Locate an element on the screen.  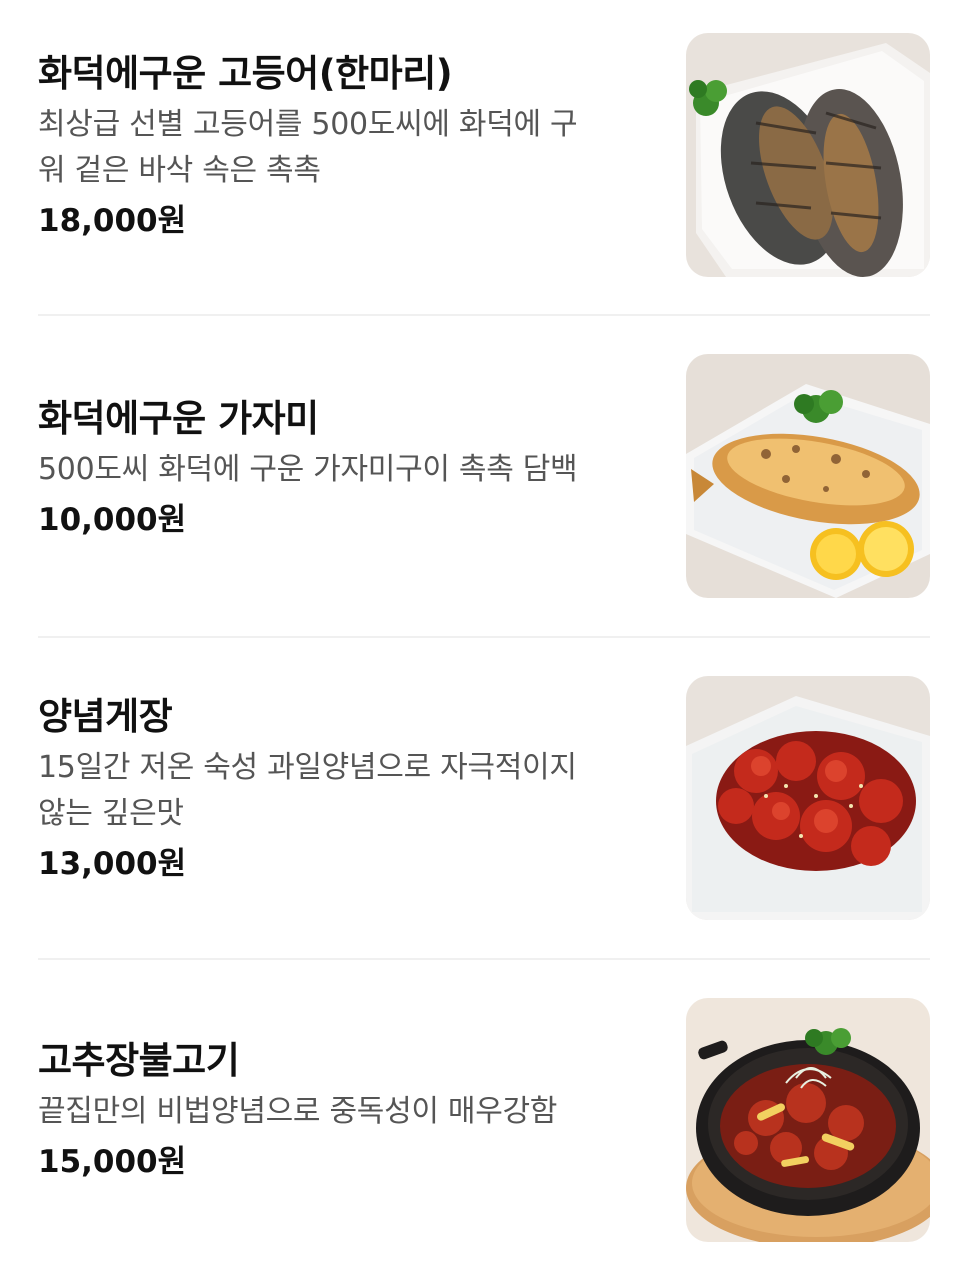
menu-item-description: 15일간 저온 숙성 과일양념으로 자극적이지않는 깊은맛 is located at coordinates (348, 791).